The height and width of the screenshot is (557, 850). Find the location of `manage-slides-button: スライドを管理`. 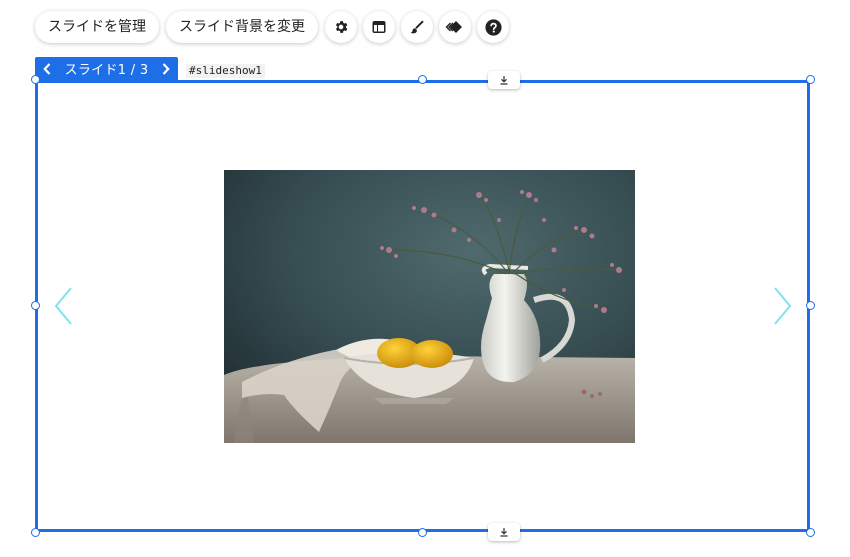

manage-slides-button: スライドを管理 is located at coordinates (97, 27).